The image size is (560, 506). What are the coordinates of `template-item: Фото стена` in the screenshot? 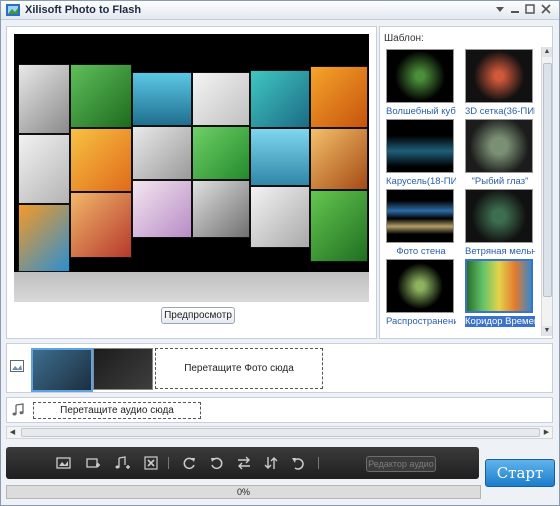 It's located at (421, 223).